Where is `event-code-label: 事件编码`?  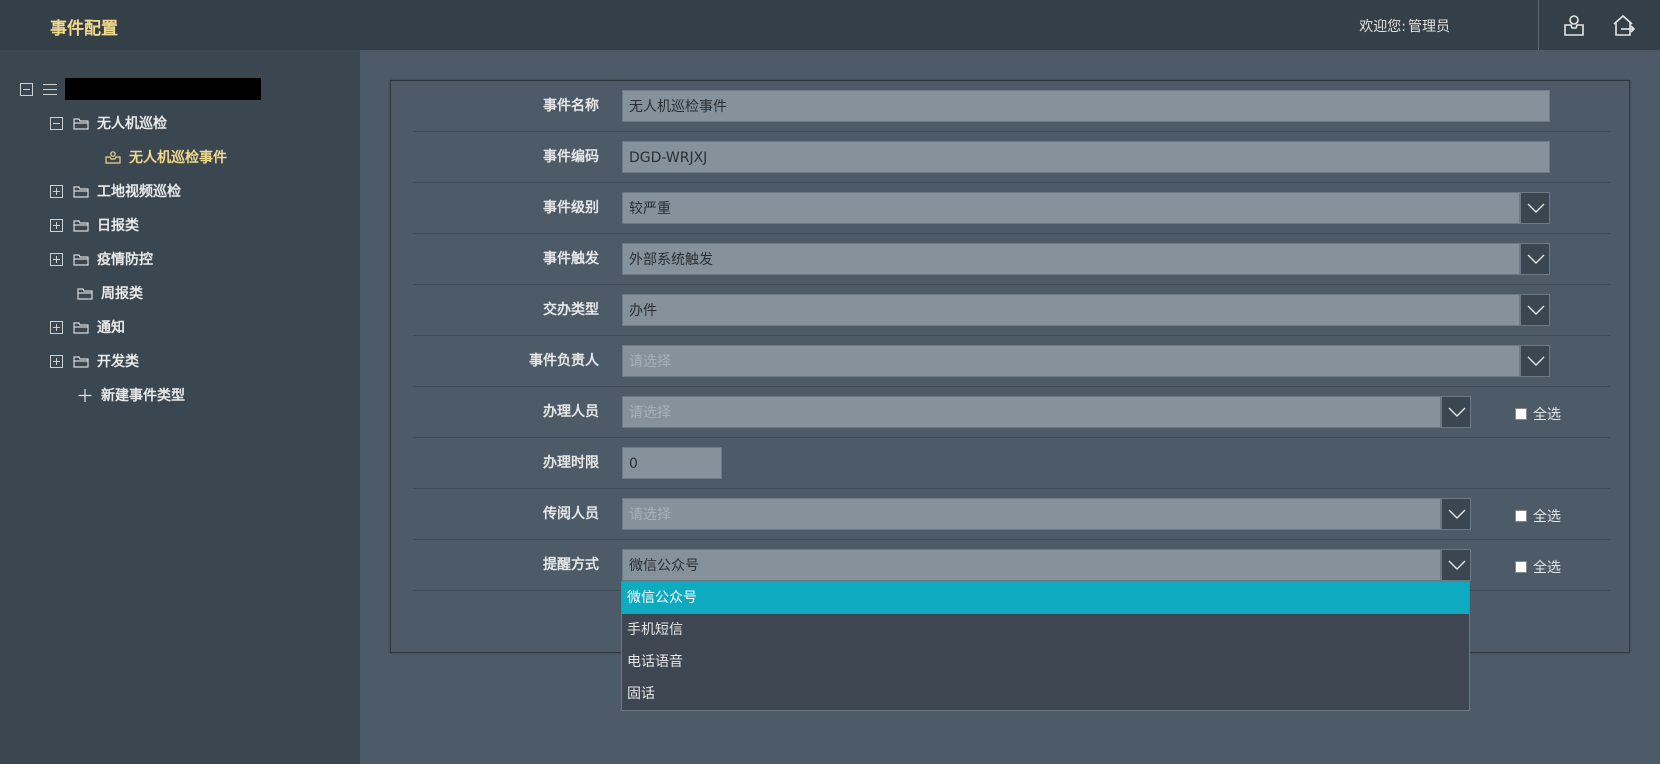 event-code-label: 事件编码 is located at coordinates (571, 157).